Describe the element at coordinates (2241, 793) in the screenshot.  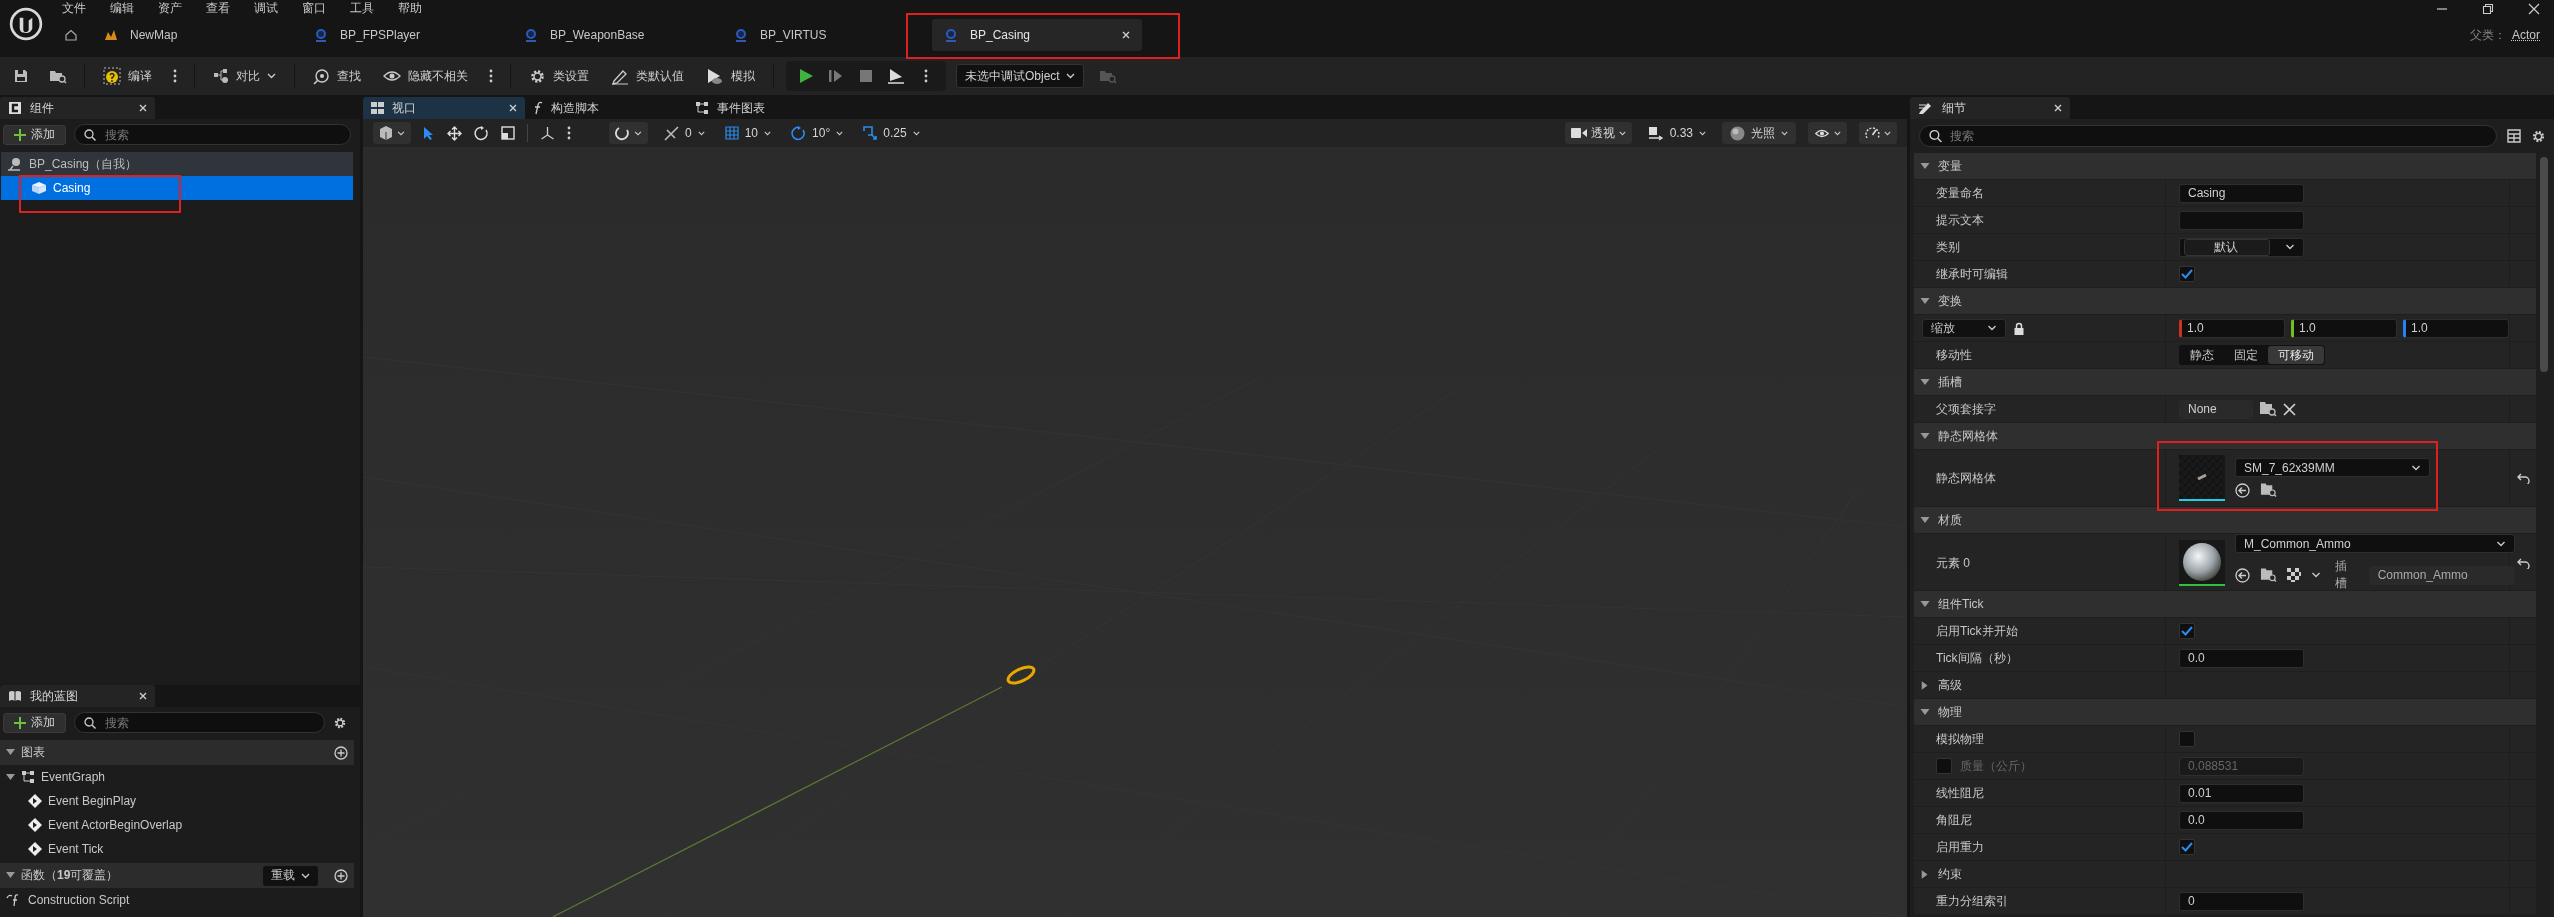
I see `number-field: 0.01` at that location.